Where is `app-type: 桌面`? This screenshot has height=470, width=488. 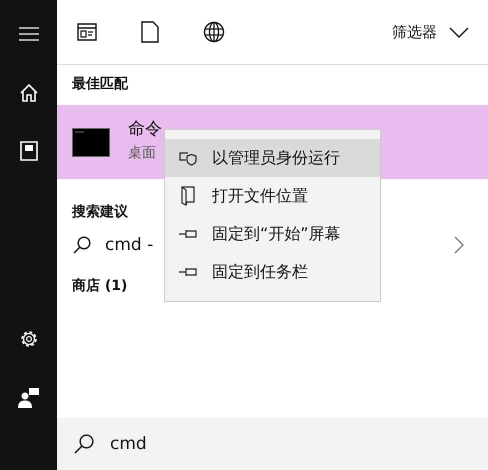 app-type: 桌面 is located at coordinates (142, 153).